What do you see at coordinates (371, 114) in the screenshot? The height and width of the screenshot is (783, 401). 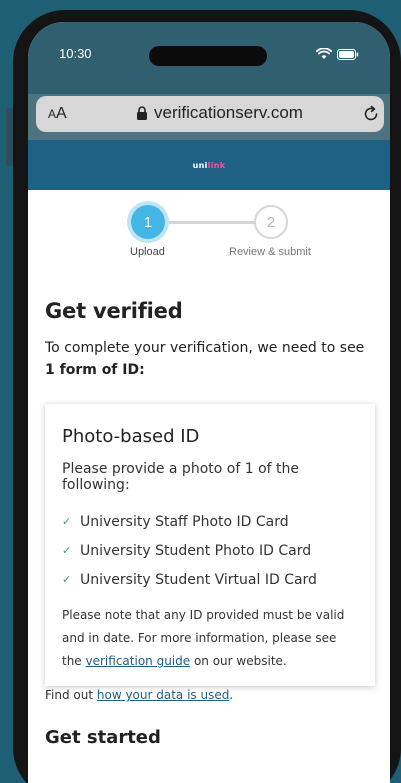 I see `reload-icon` at bounding box center [371, 114].